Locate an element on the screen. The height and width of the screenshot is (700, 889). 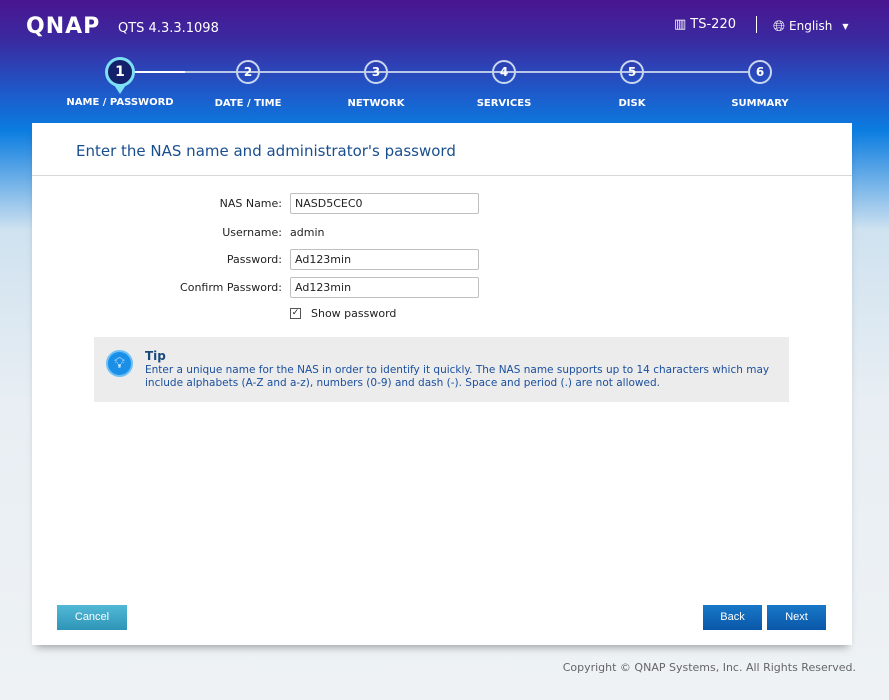
step-1: 1 NAME / PASSWORD is located at coordinates (120, 82).